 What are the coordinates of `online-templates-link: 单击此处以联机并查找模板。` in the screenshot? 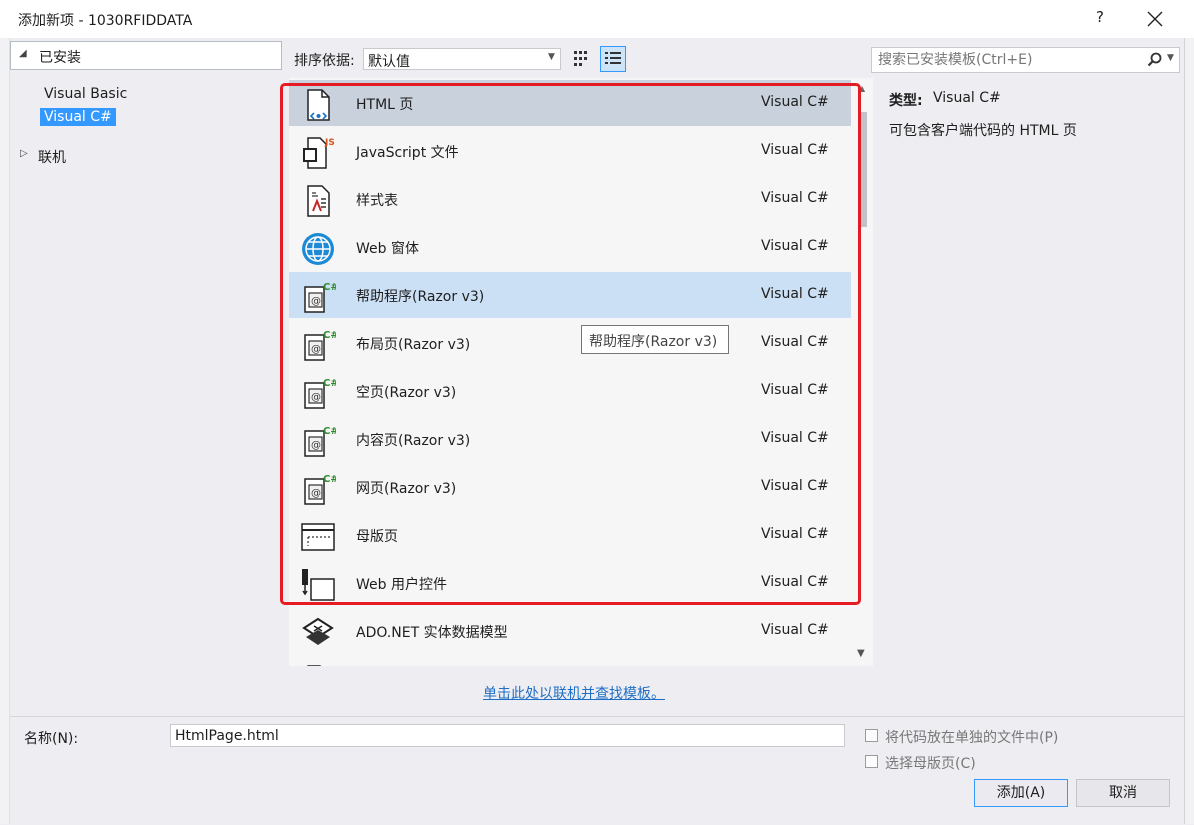 It's located at (574, 693).